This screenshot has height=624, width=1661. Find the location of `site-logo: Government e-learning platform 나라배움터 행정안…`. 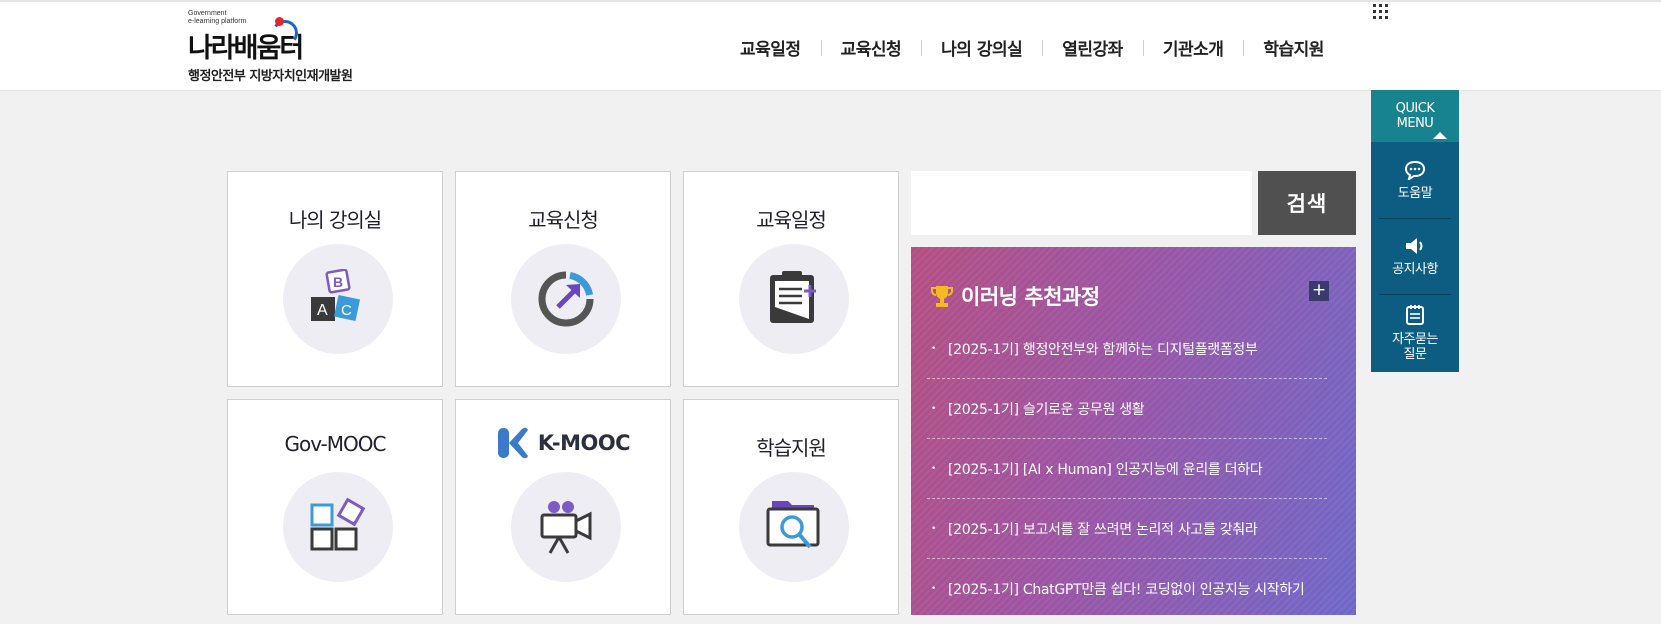

site-logo: Government e-learning platform 나라배움터 행정안… is located at coordinates (293, 50).